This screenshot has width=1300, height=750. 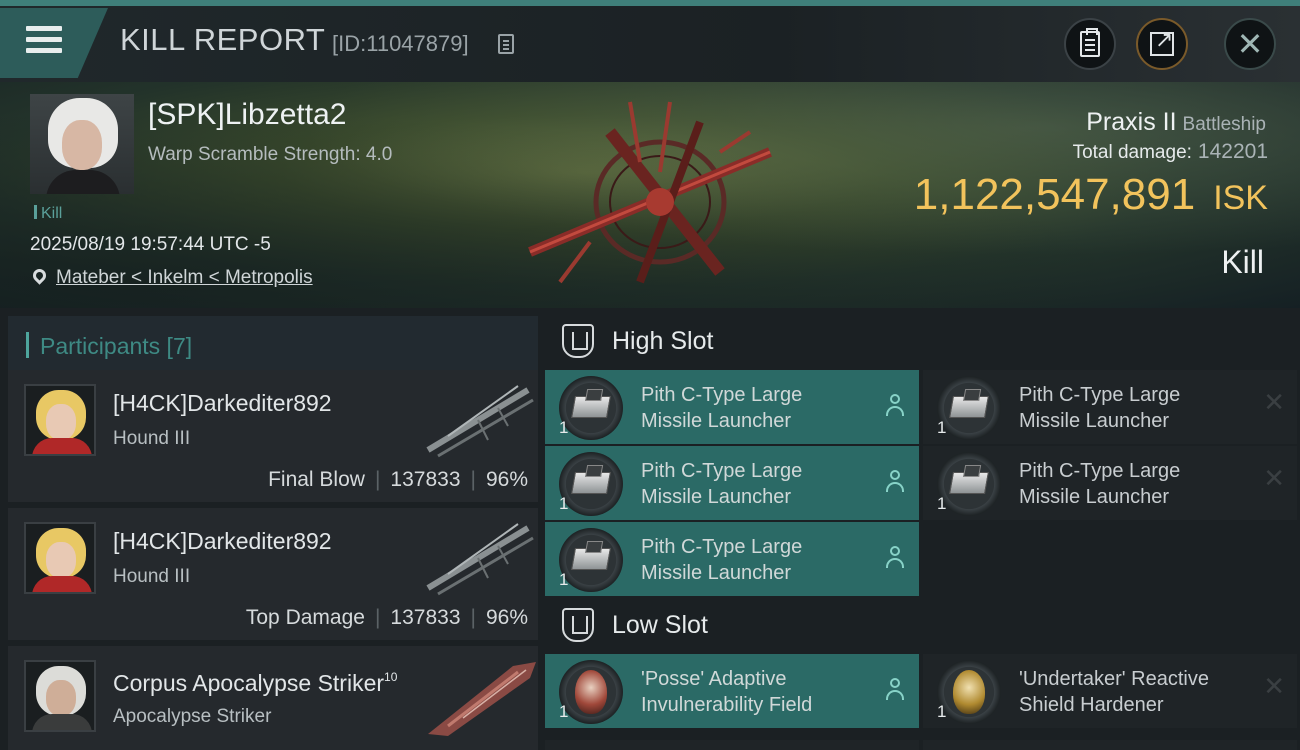 I want to click on low-slot-shield-icon, so click(x=578, y=625).